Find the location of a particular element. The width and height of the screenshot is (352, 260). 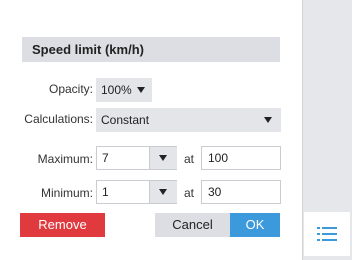

opacity-label: Opacity: is located at coordinates (70, 89).